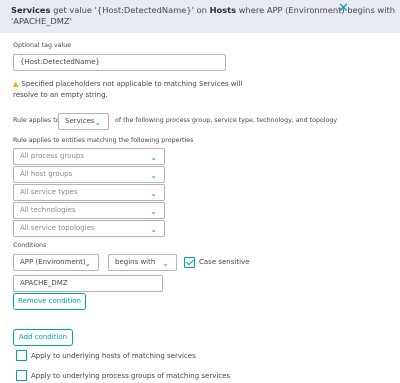  I want to click on service-topologies-value: All service topologies, so click(57, 228).